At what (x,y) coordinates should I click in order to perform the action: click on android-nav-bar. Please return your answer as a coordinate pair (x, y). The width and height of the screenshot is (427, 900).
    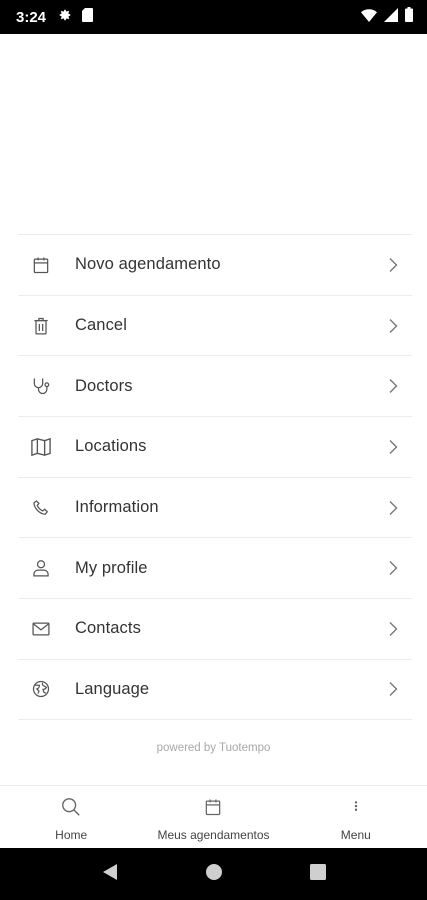
    Looking at the image, I should click on (213, 874).